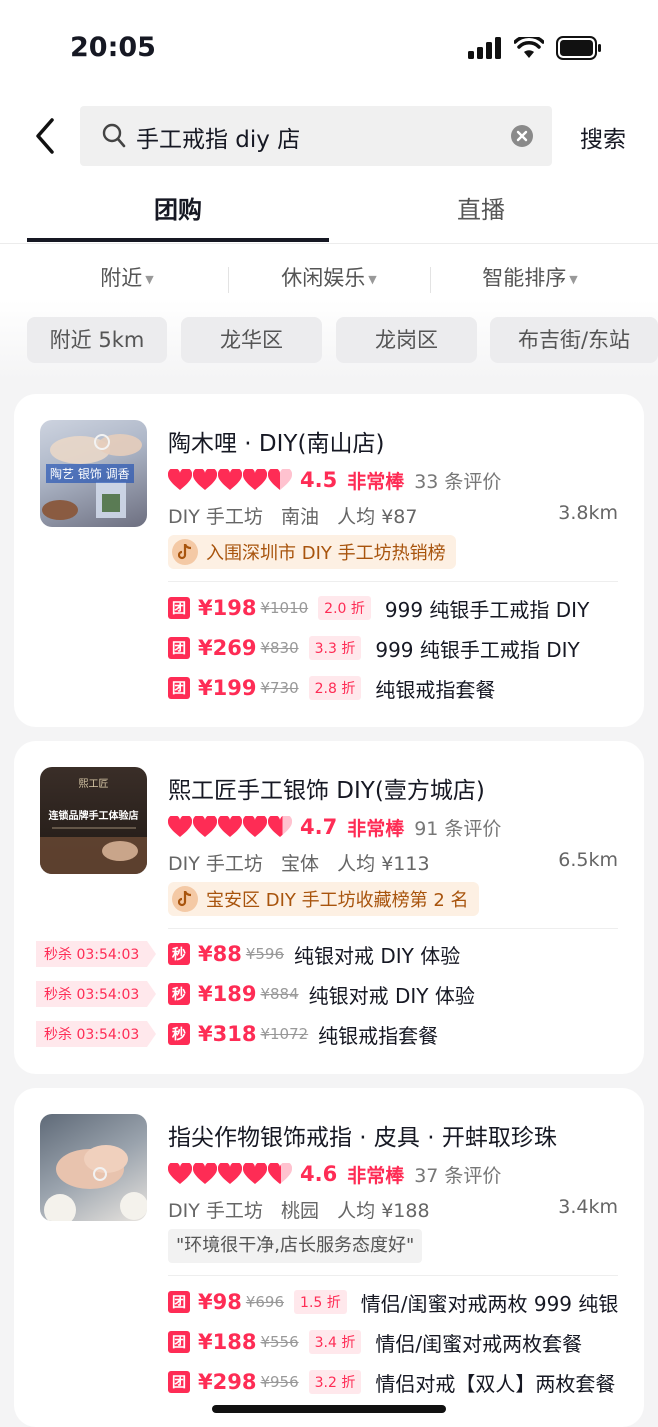  I want to click on deal-discount: 1.5 折, so click(320, 1302).